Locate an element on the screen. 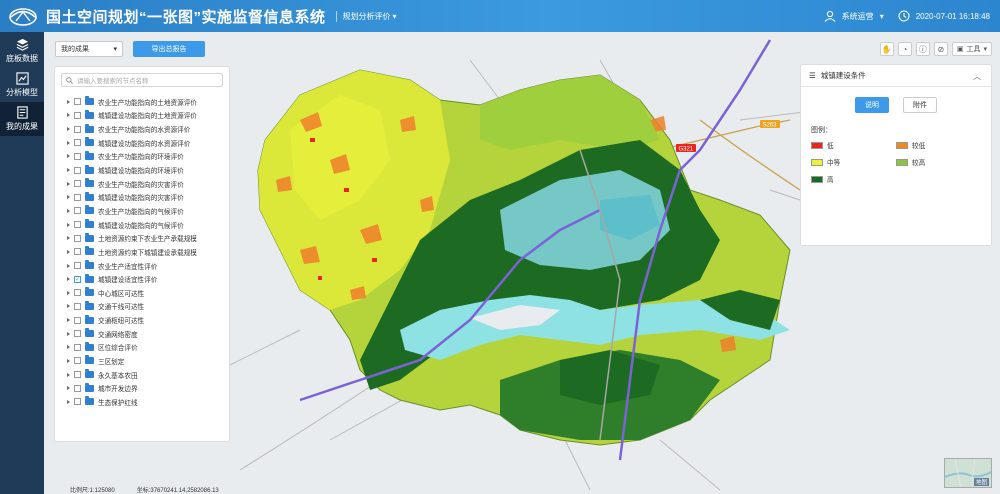  scope-select: 我的成果 ▾ is located at coordinates (89, 49).